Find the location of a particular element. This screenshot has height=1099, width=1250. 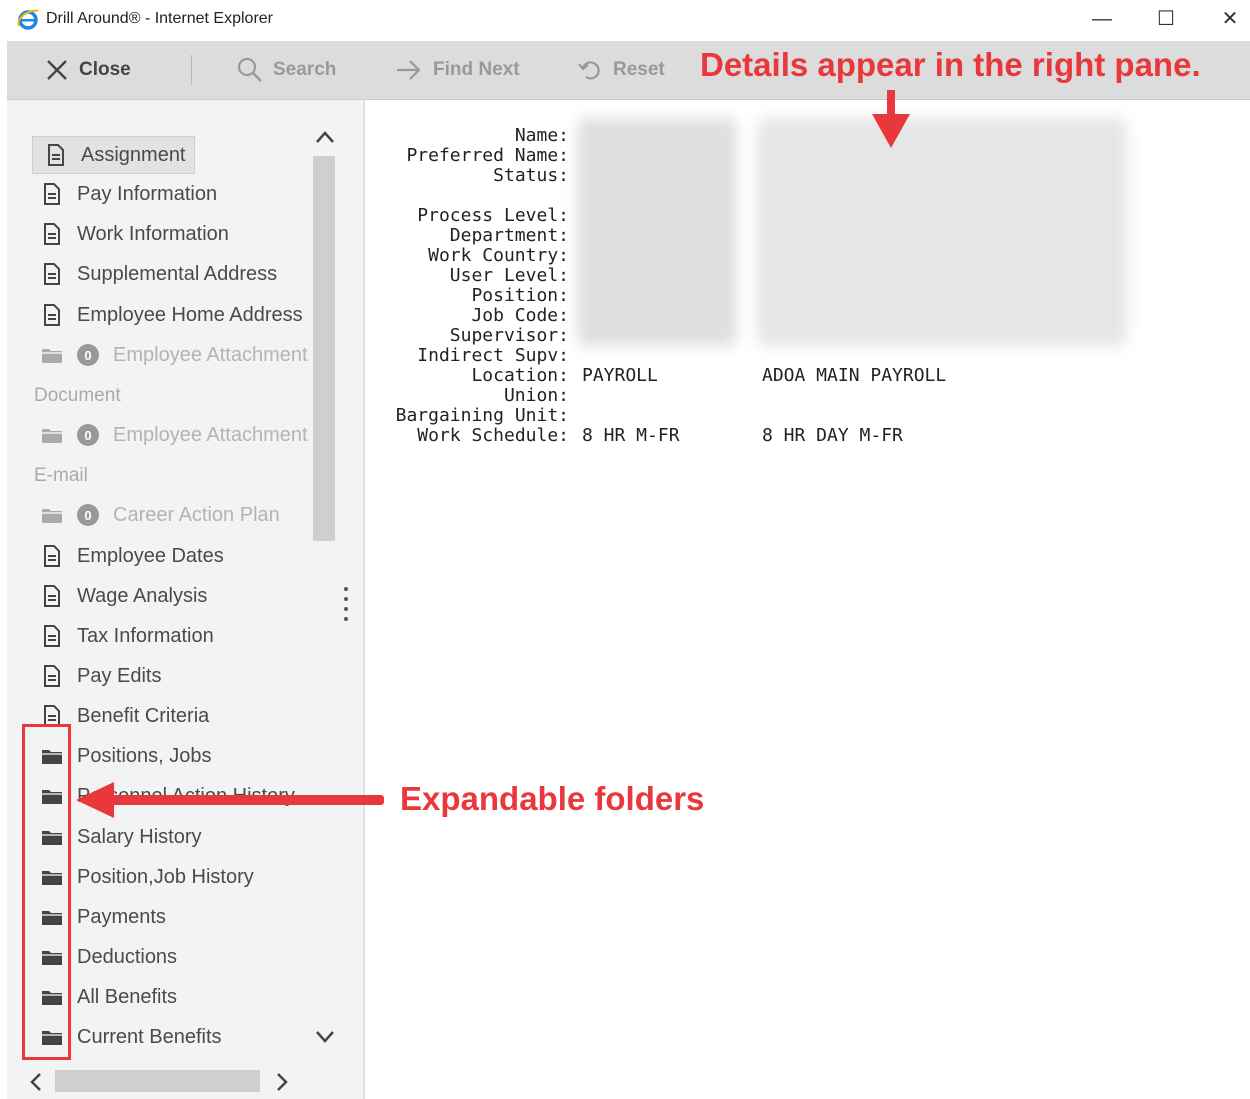

detail-field-label: Bargaining Unit: is located at coordinates (482, 415).